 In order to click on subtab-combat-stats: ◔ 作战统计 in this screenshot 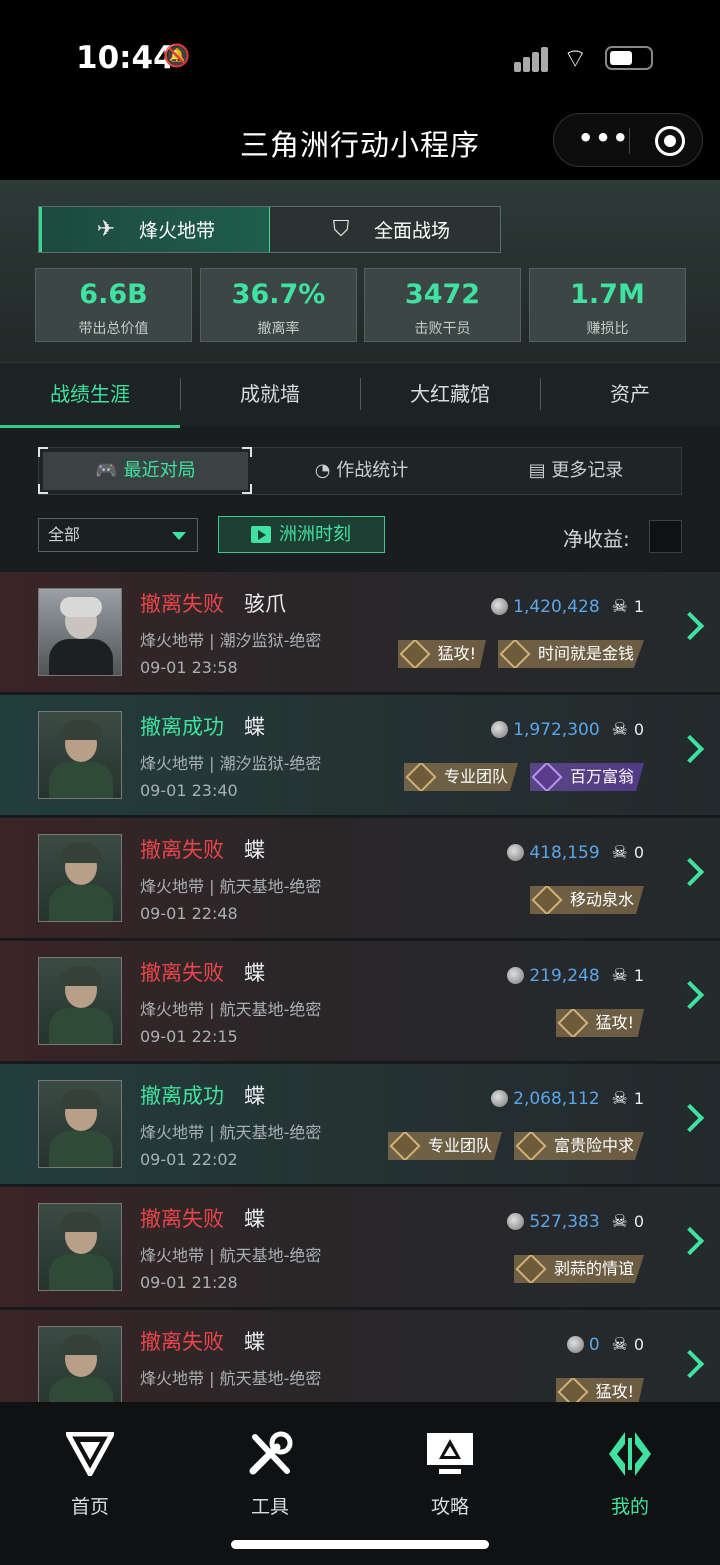, I will do `click(361, 471)`.